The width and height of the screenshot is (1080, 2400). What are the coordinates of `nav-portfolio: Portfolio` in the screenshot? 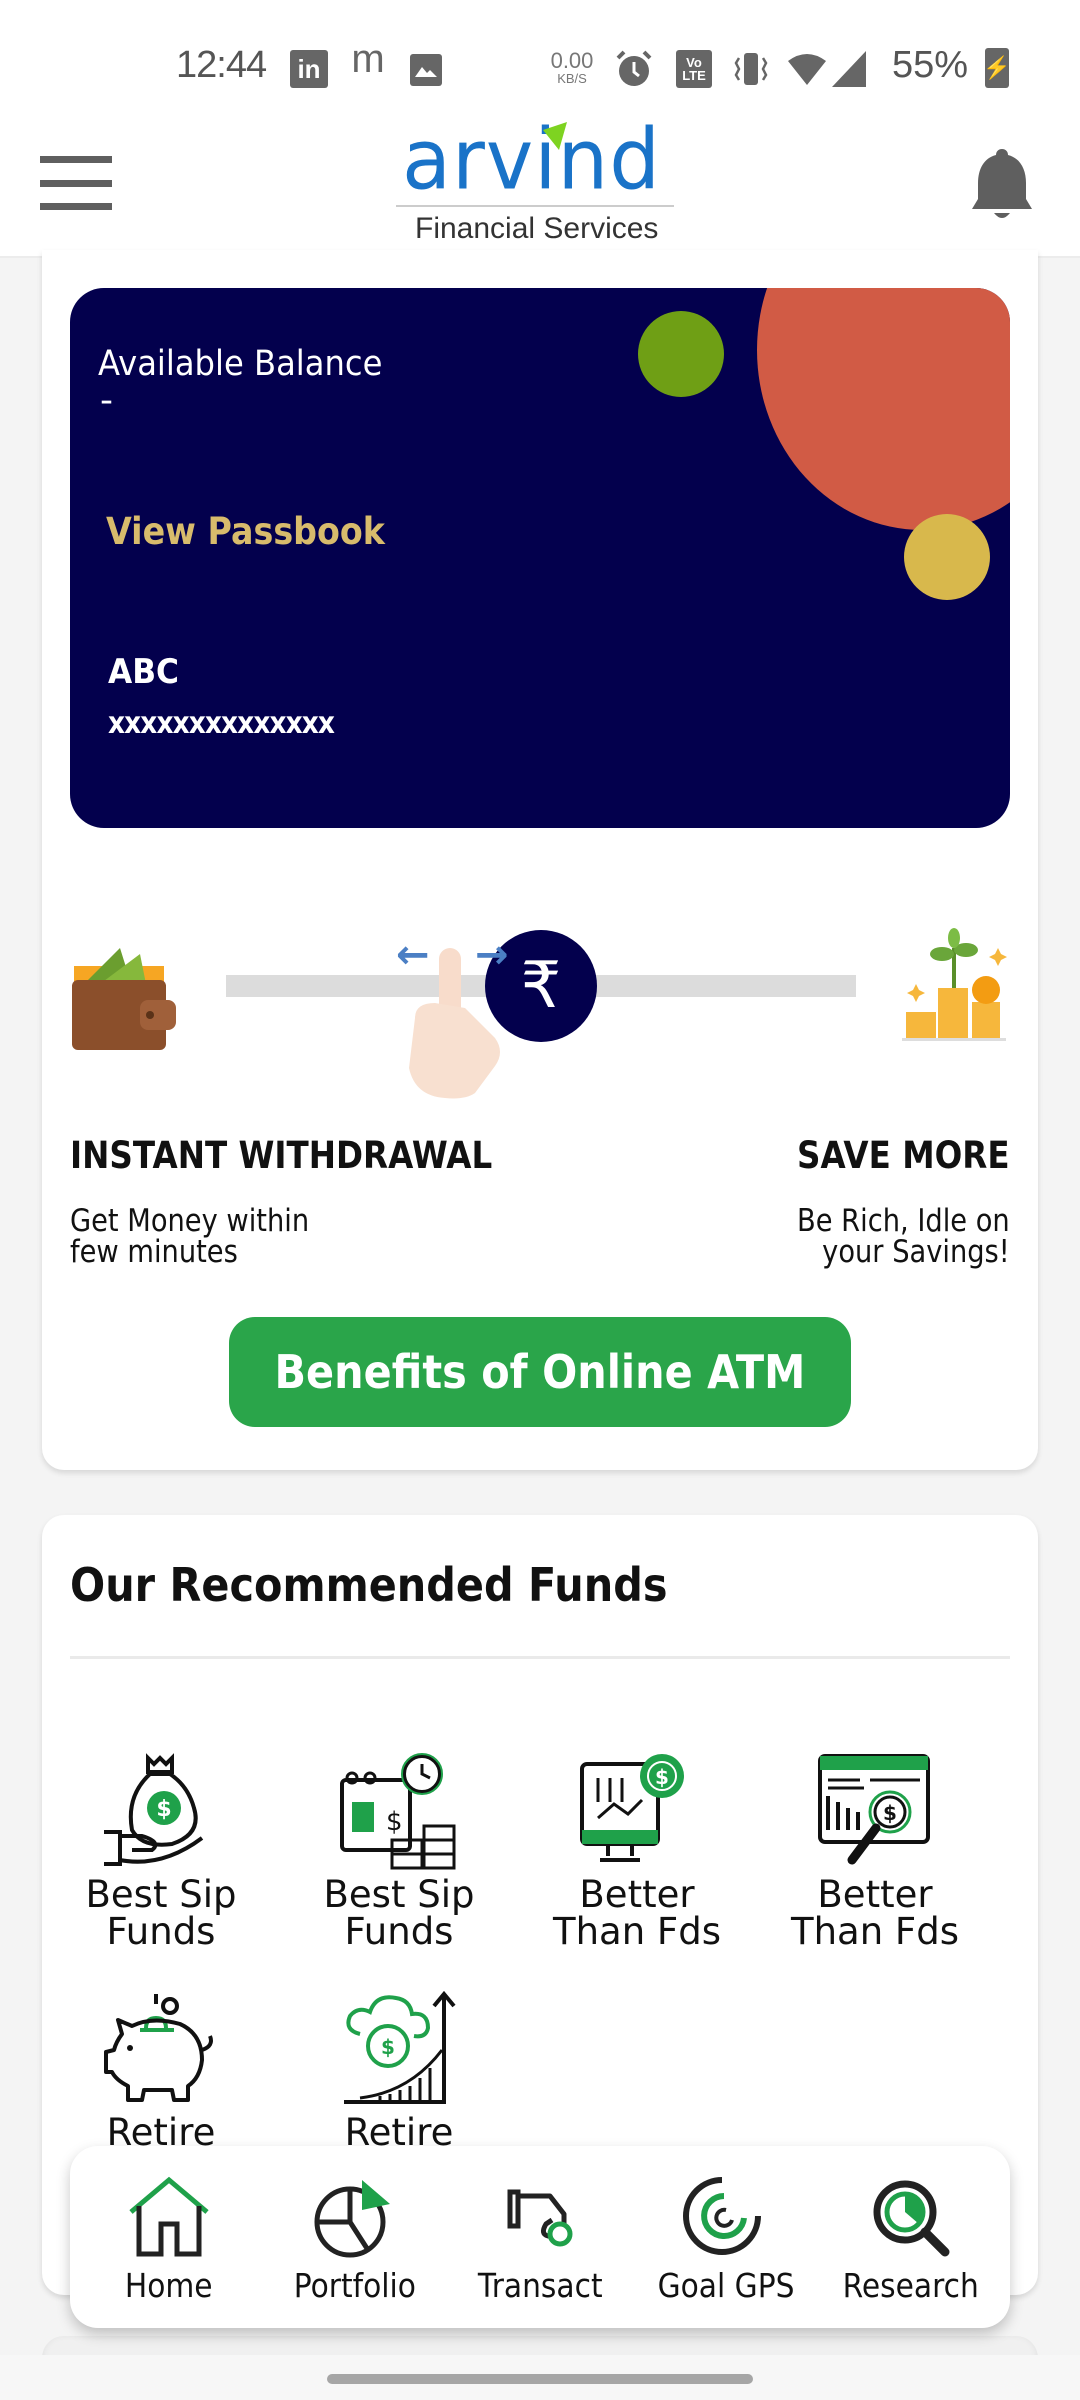 It's located at (354, 2237).